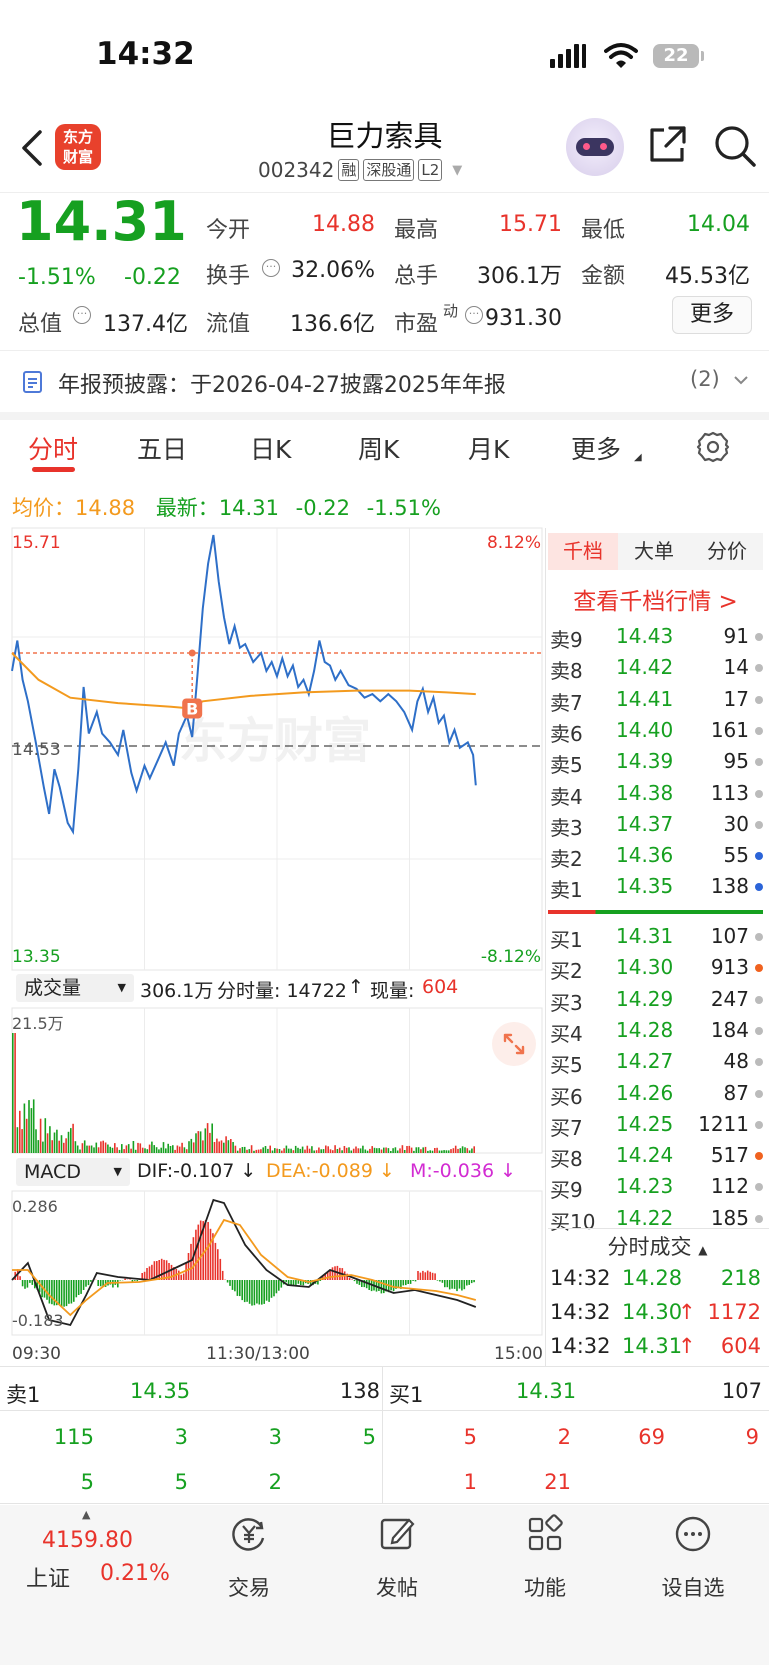 This screenshot has width=769, height=1665. Describe the element at coordinates (687, 1312) in the screenshot. I see `trade-arrow: ↑` at that location.